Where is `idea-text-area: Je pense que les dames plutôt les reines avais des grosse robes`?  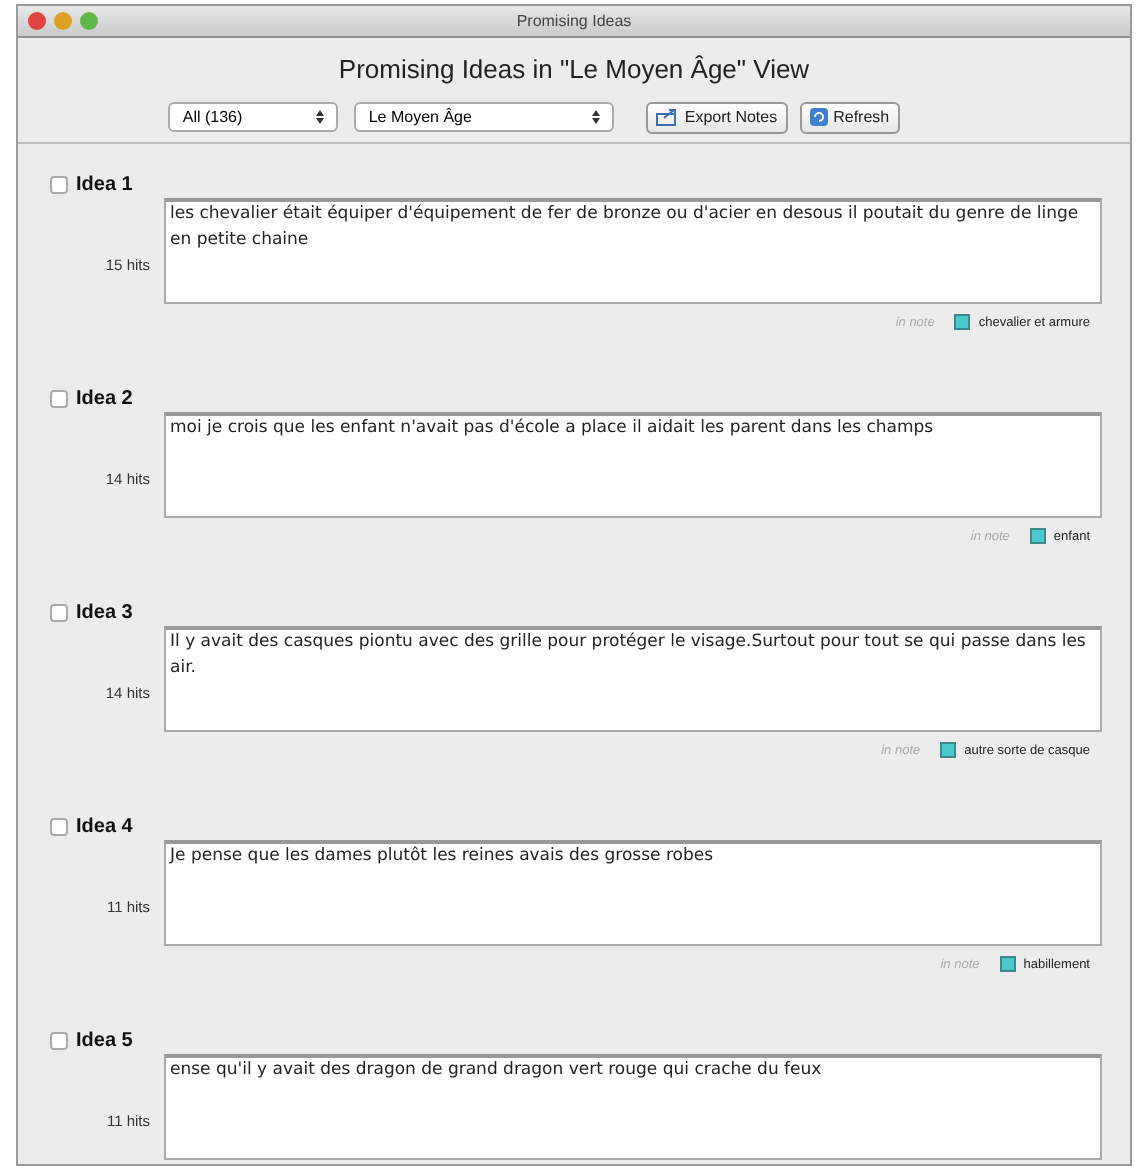 idea-text-area: Je pense que les dames plutôt les reines avais des grosse robes is located at coordinates (633, 892).